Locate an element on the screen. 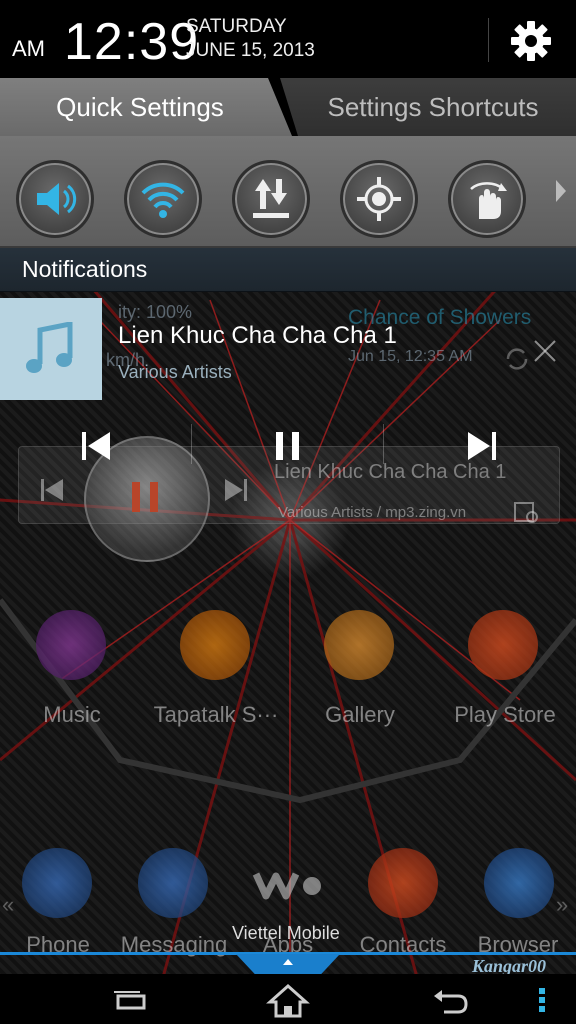 The width and height of the screenshot is (576, 1024). app-label-tapatalk: Tapatalk S··· is located at coordinates (216, 714).